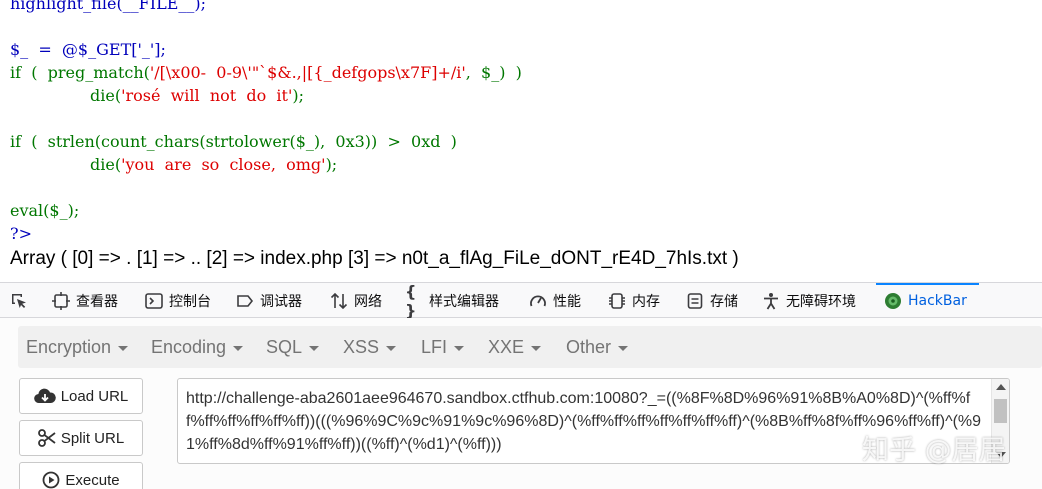 Image resolution: width=1042 pixels, height=489 pixels. I want to click on tab-label: HackBar, so click(937, 300).